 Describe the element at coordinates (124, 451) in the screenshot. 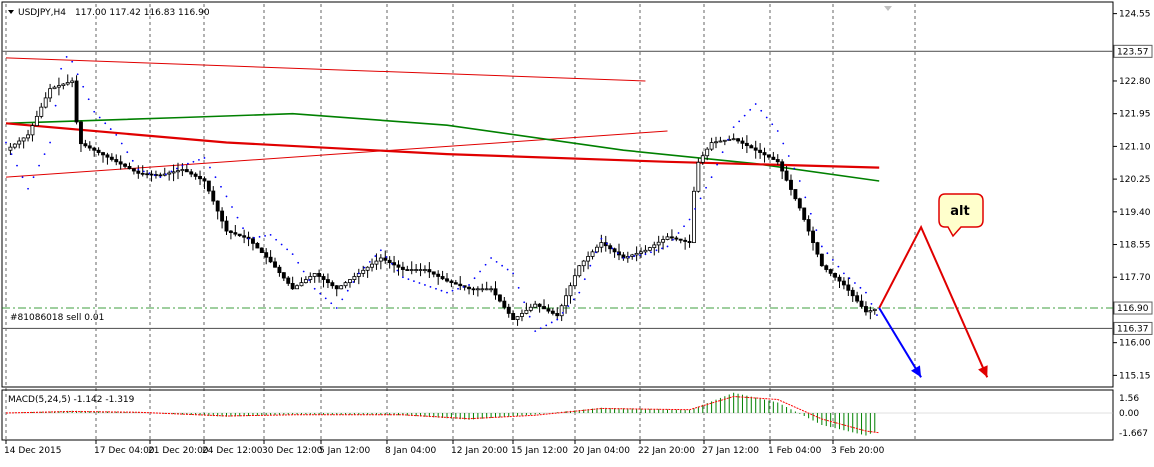

I see `time-tick-label: 17 Dec 04:00` at that location.